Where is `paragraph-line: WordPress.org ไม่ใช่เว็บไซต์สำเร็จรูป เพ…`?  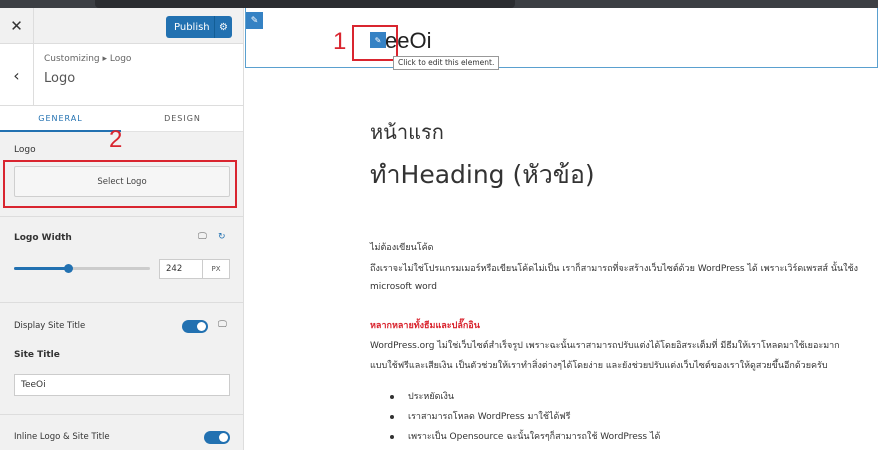 paragraph-line: WordPress.org ไม่ใช่เว็บไซต์สำเร็จรูป เพ… is located at coordinates (605, 346).